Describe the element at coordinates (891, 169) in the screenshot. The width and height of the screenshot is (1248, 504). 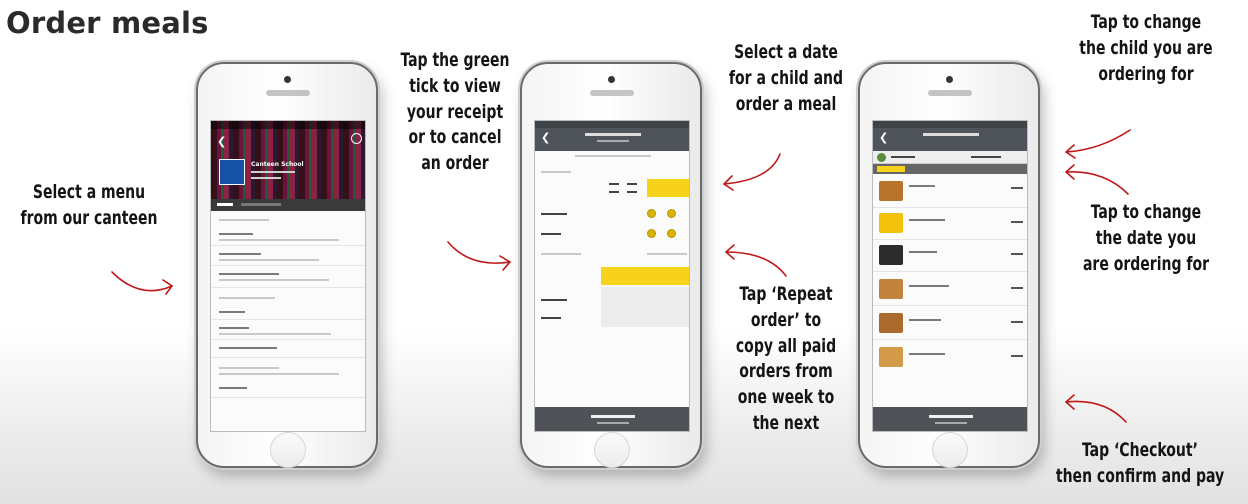
I see `tab-selected` at that location.